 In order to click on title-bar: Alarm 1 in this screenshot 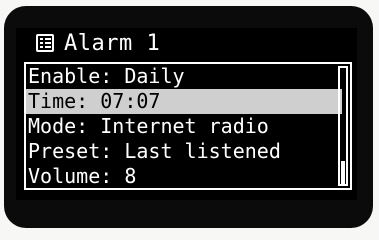, I will do `click(186, 45)`.